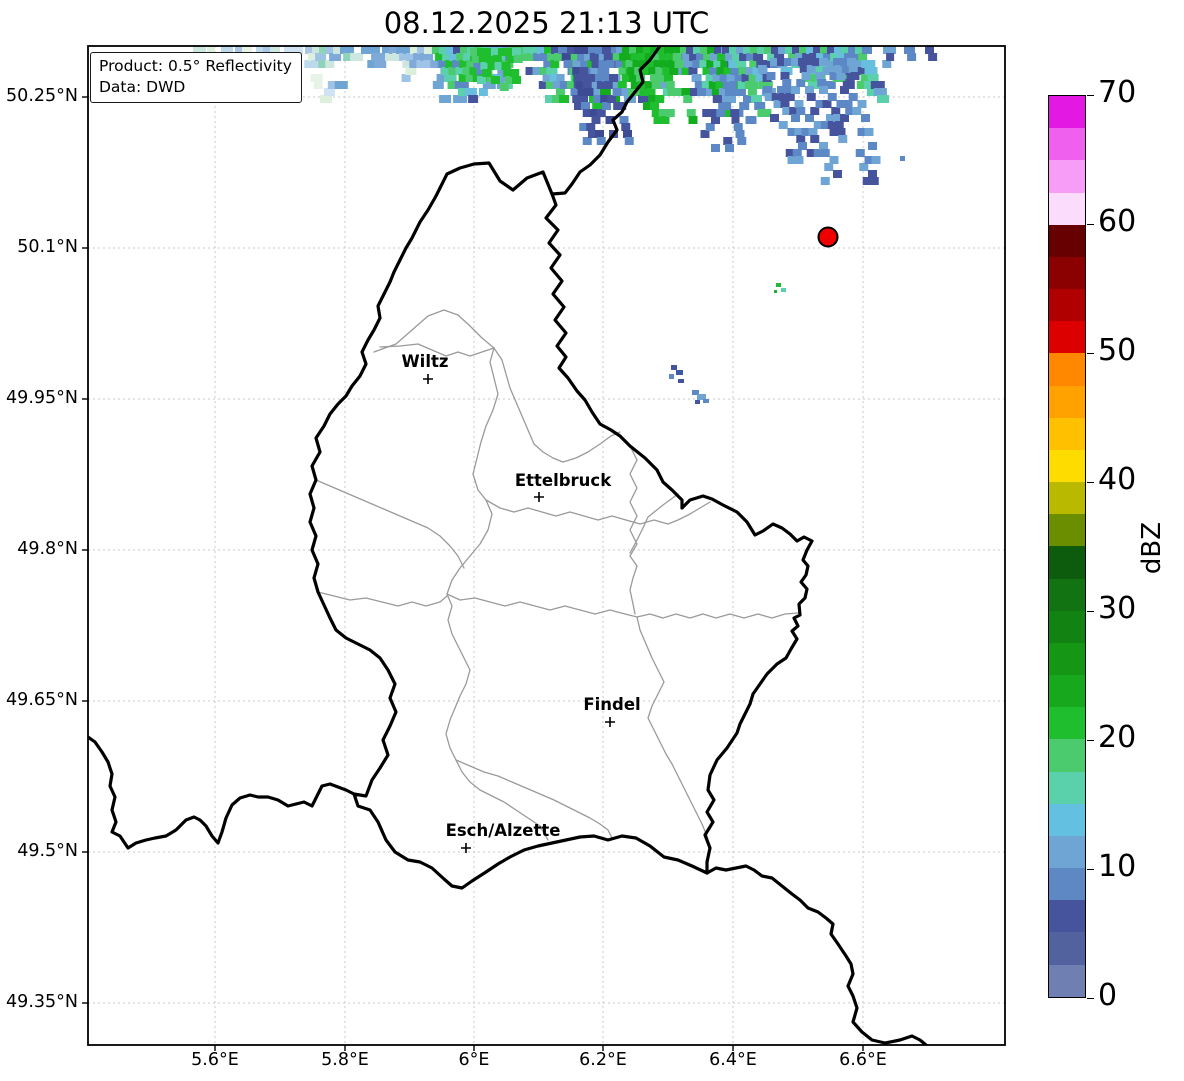  Describe the element at coordinates (828, 237) in the screenshot. I see `radar-site-marker` at that location.